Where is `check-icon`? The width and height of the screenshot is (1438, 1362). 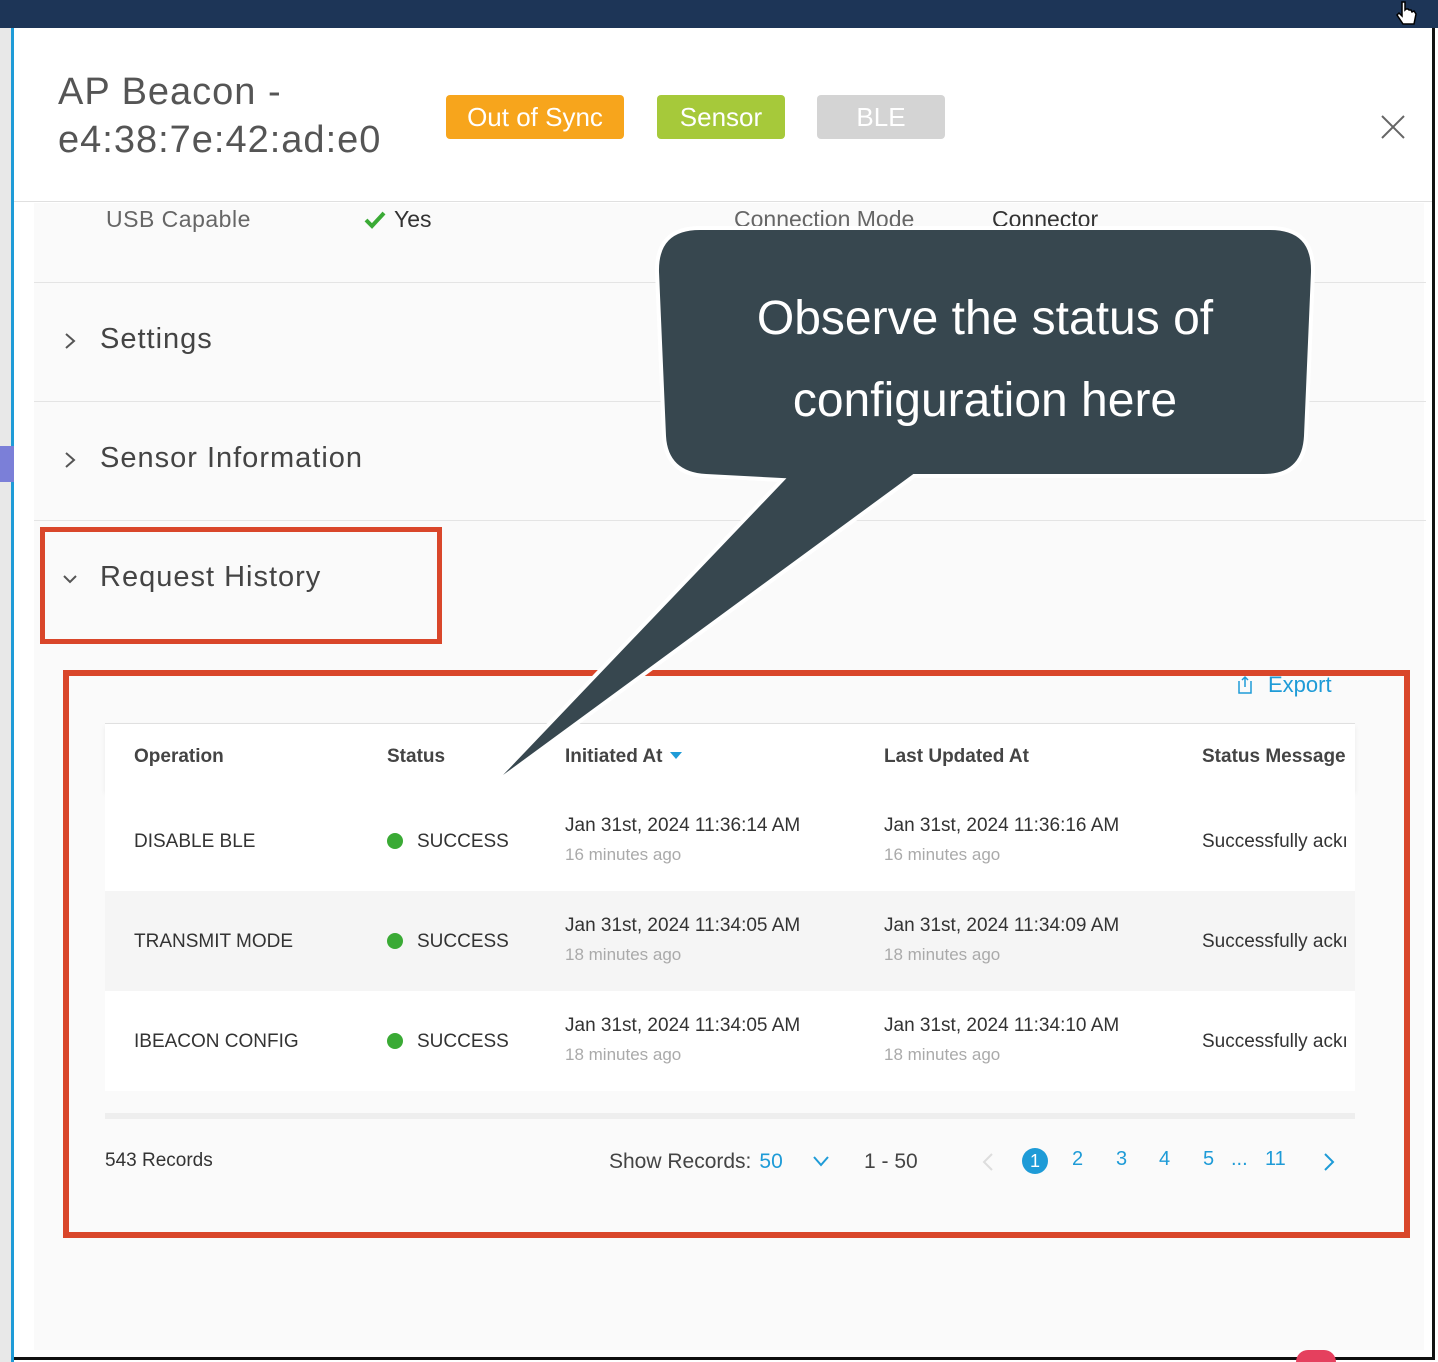
check-icon is located at coordinates (375, 220).